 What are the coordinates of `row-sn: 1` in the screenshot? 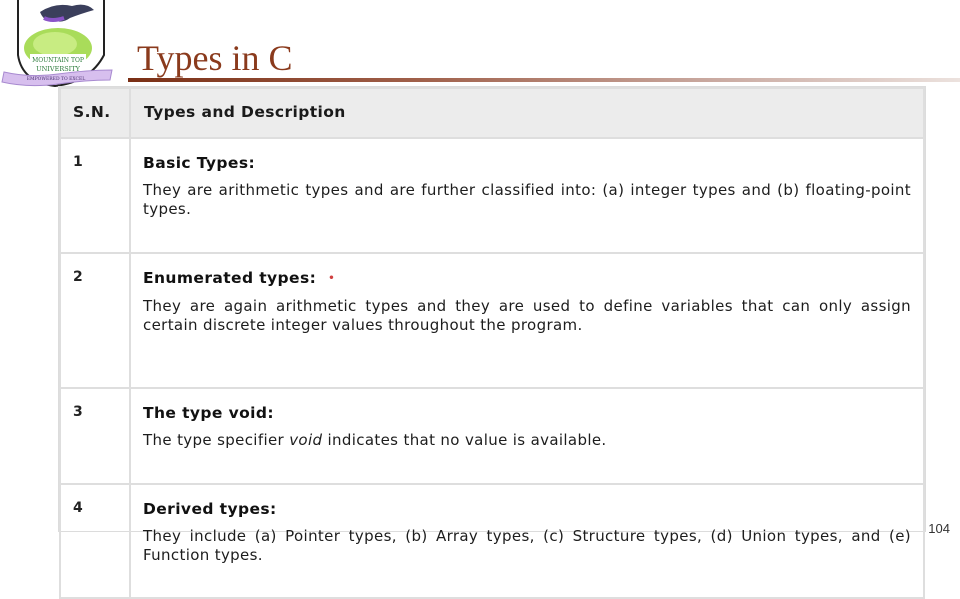 It's located at (95, 195).